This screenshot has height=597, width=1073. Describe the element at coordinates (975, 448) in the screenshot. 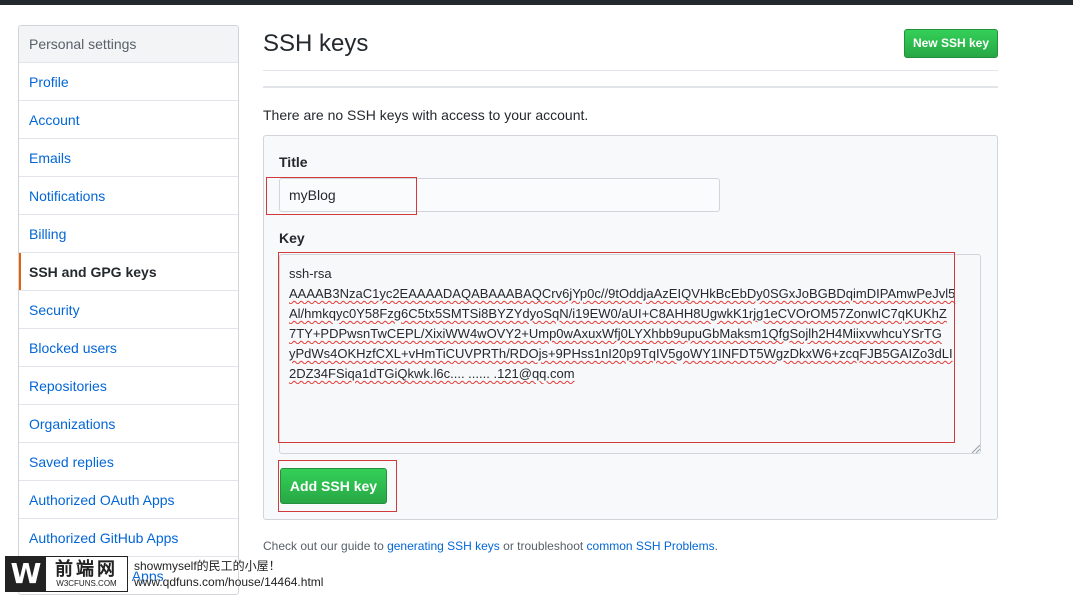

I see `resize-grip-icon` at that location.